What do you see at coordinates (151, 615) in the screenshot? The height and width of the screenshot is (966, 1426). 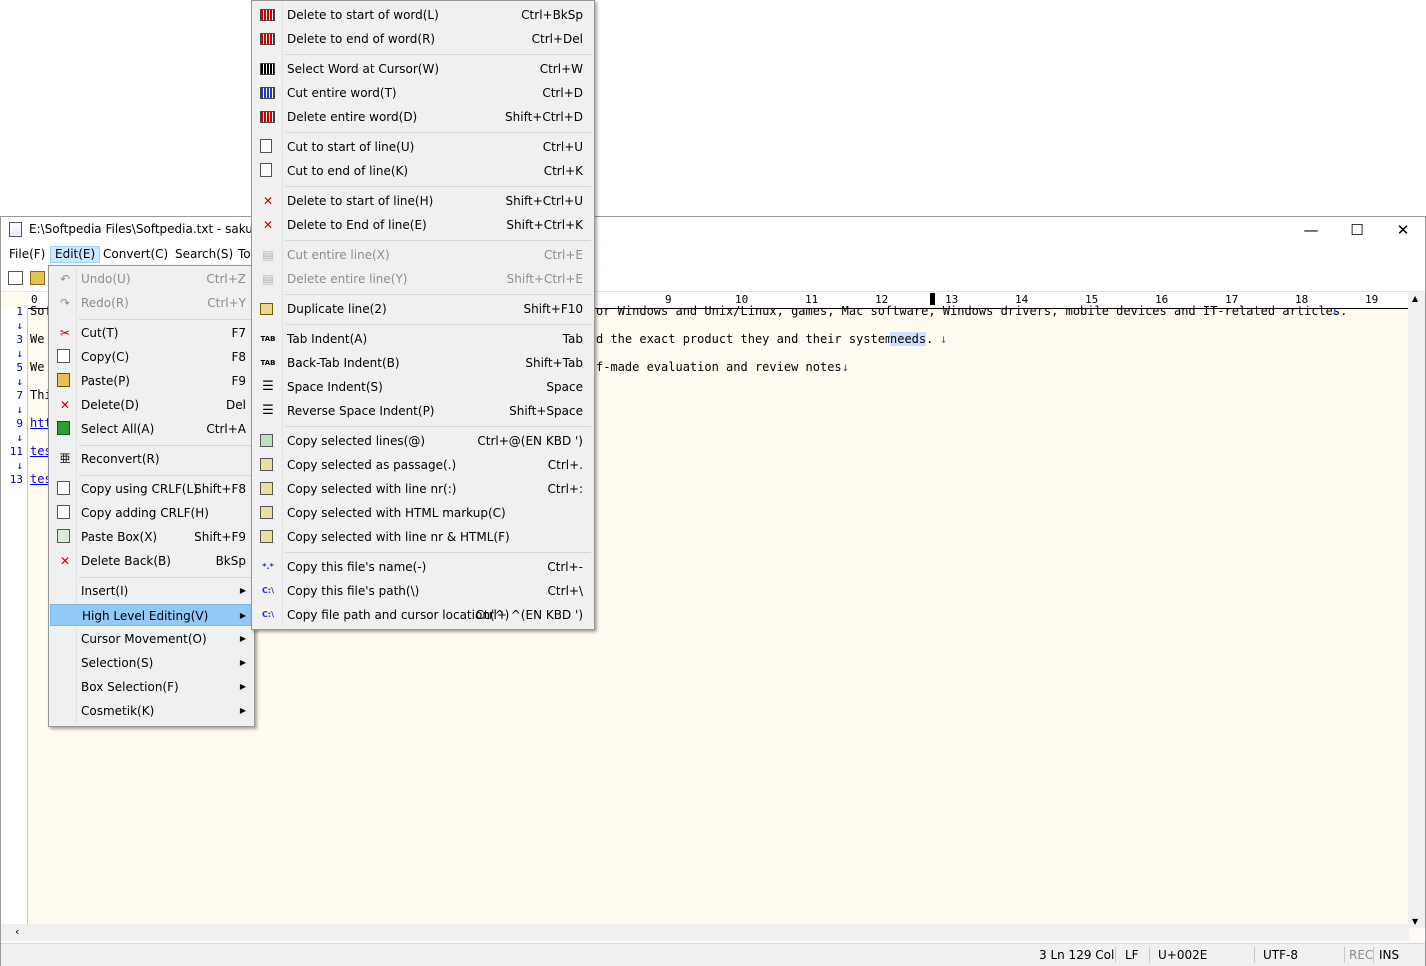 I see `menu-item-high-level-editing: High Level Editing(V) ▶` at bounding box center [151, 615].